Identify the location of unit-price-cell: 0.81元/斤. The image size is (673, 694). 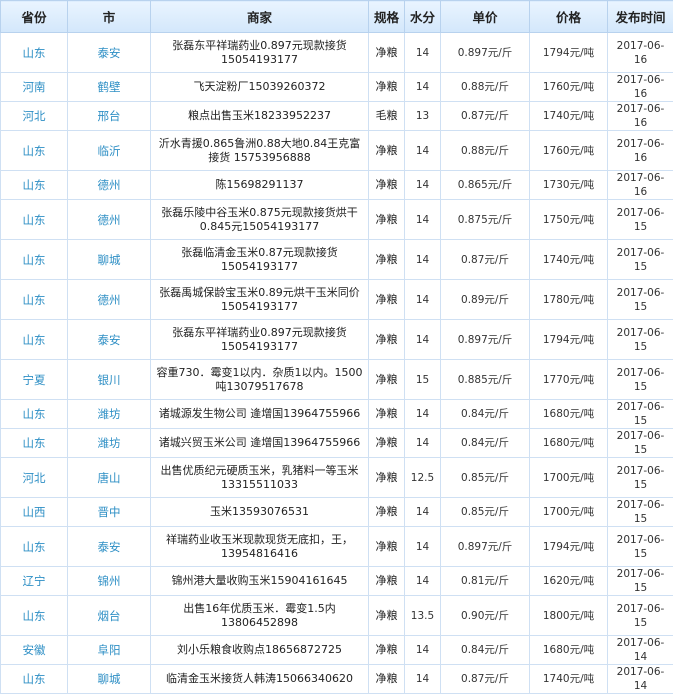
(485, 581).